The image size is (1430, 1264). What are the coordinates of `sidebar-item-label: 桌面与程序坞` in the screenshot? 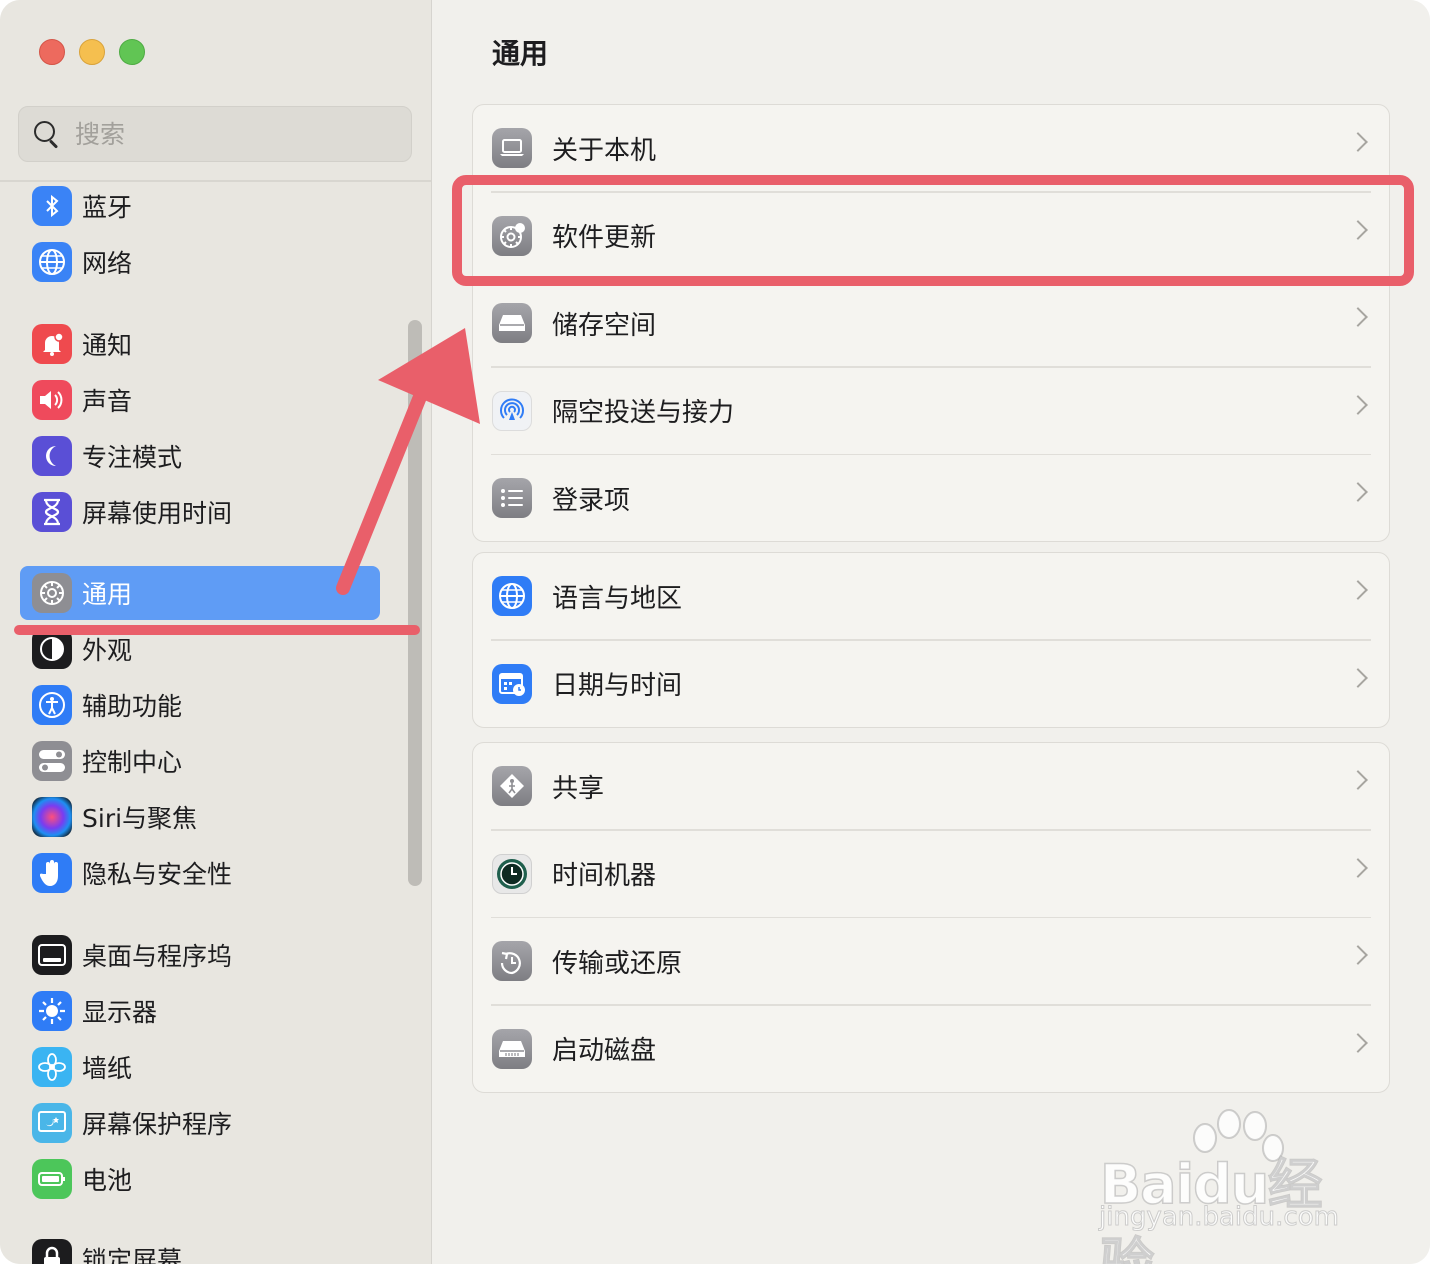 It's located at (157, 956).